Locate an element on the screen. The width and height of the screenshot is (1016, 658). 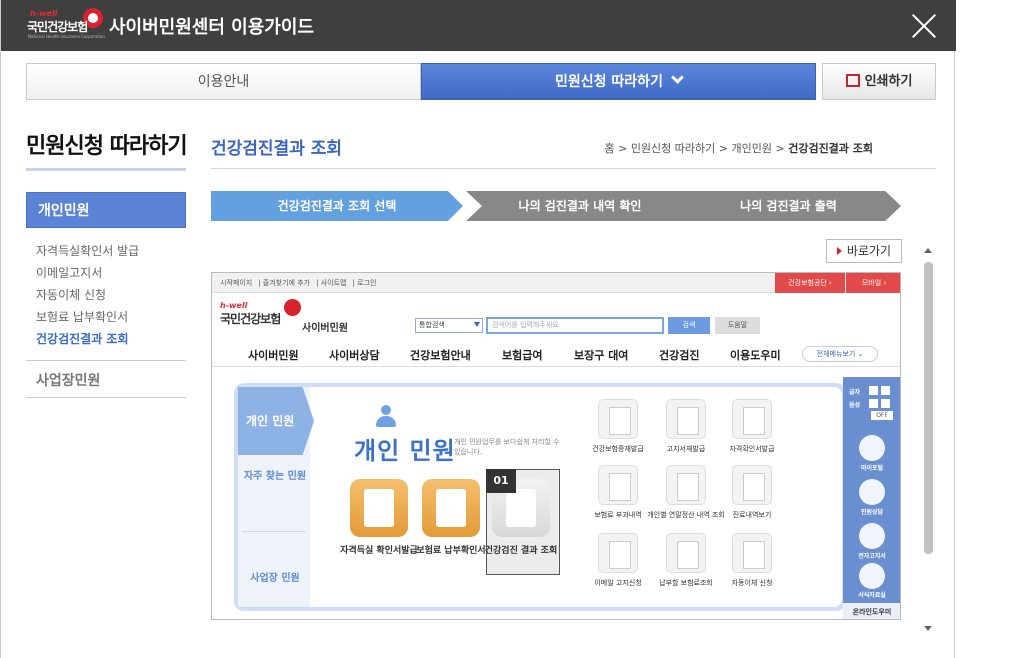
top-link: 사이트맵 is located at coordinates (333, 283).